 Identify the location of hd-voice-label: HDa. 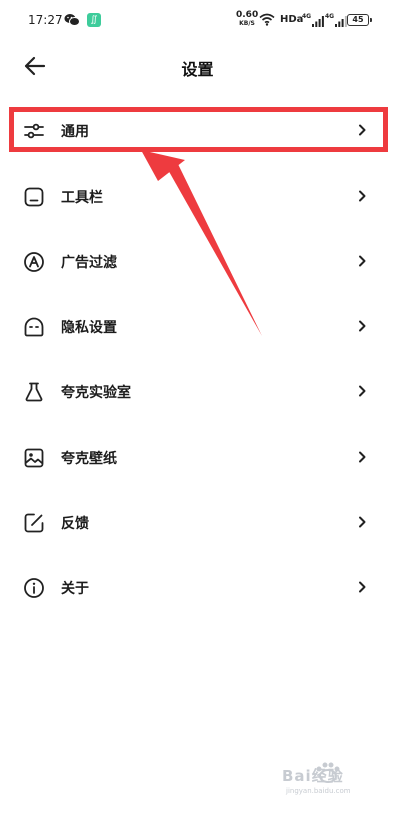
(292, 19).